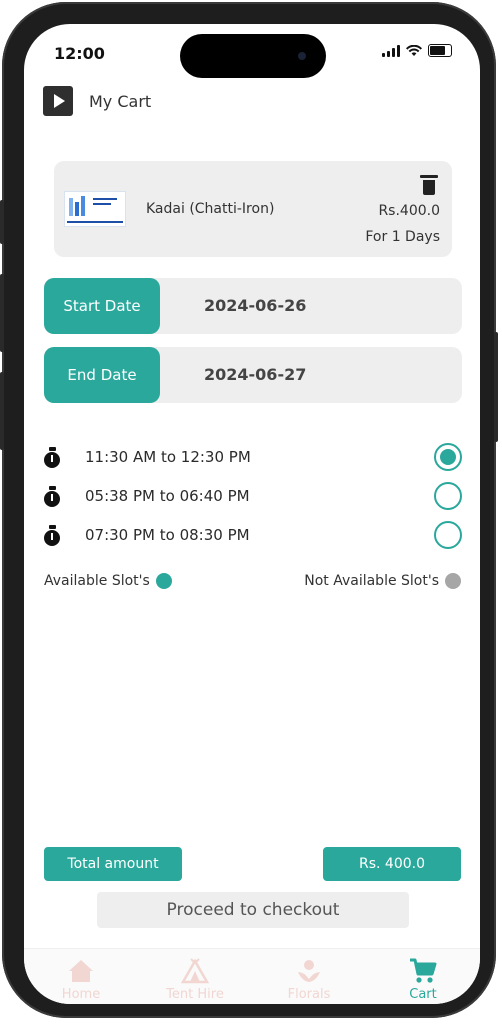 The width and height of the screenshot is (502, 1024). Describe the element at coordinates (414, 50) in the screenshot. I see `wifi-icon` at that location.